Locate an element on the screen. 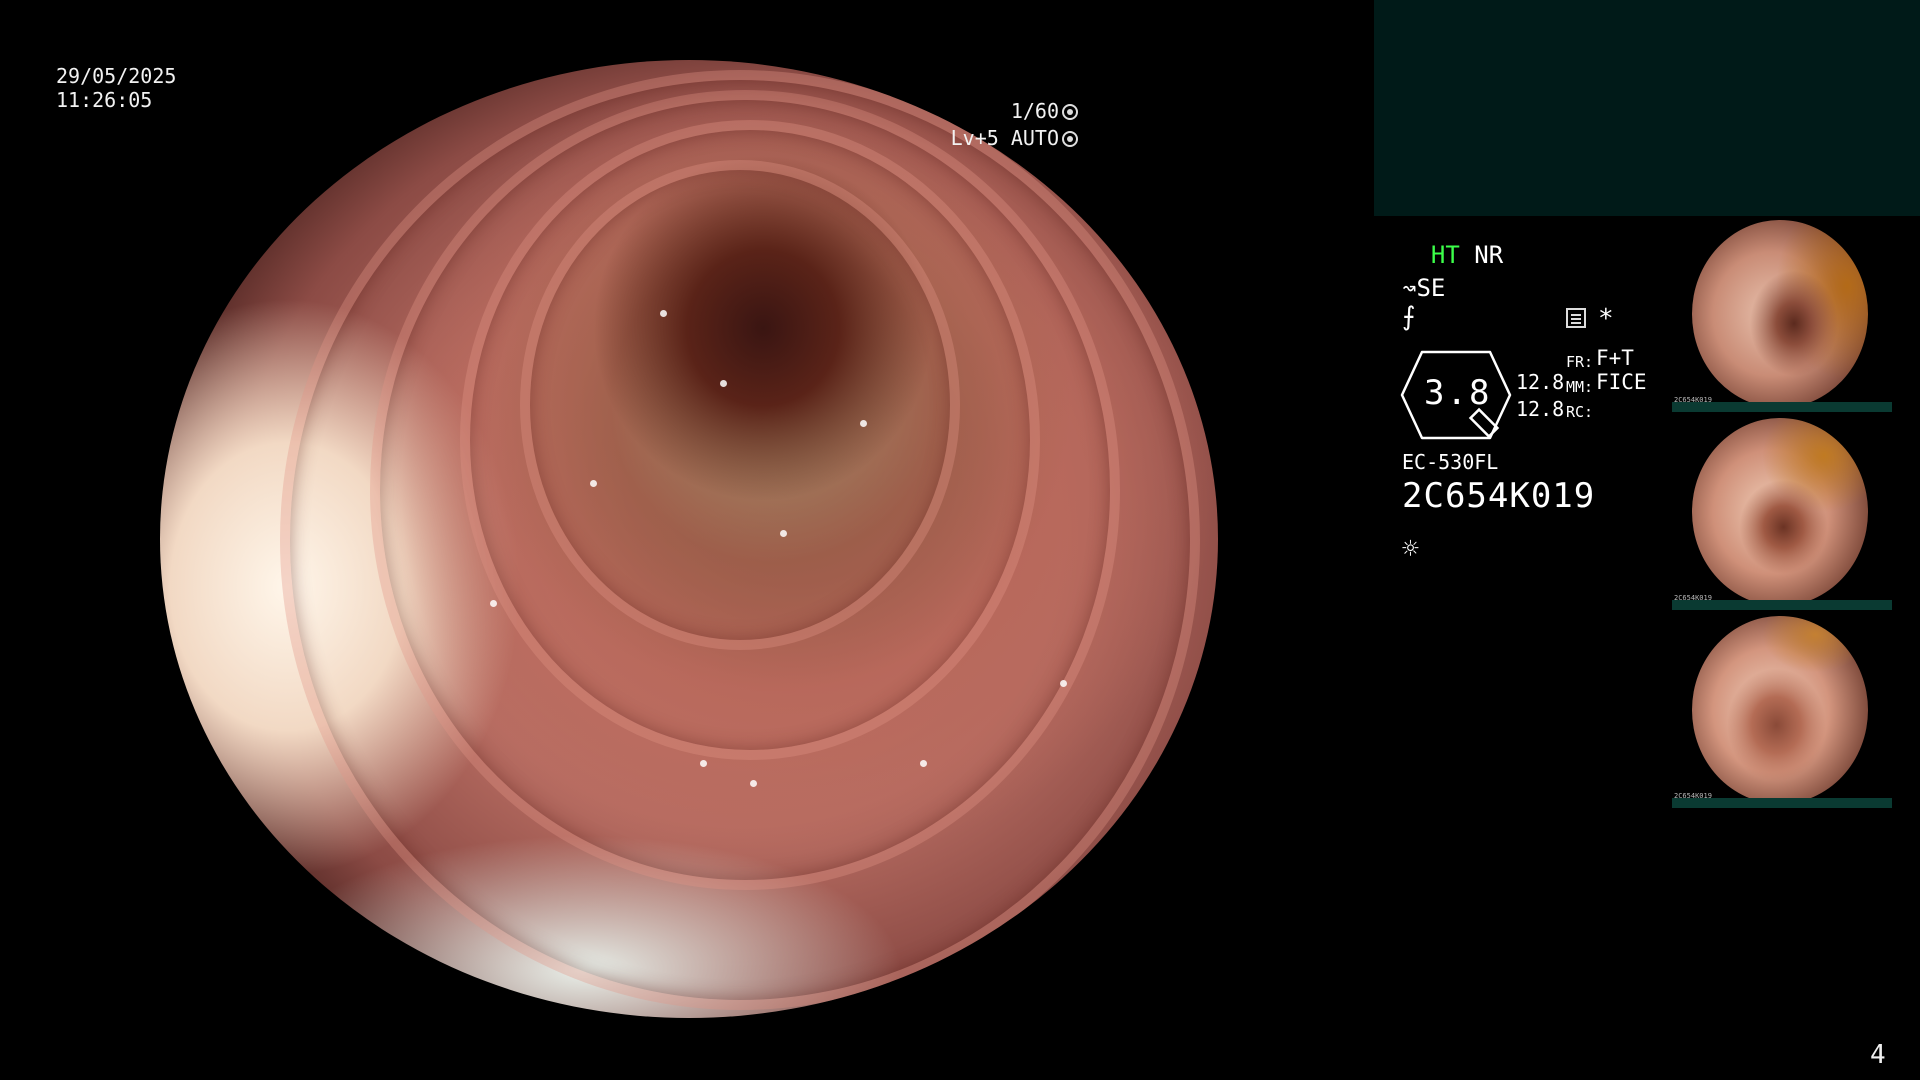 This screenshot has height=1080, width=1920. setting-values: F+T FICE is located at coordinates (1621, 370).